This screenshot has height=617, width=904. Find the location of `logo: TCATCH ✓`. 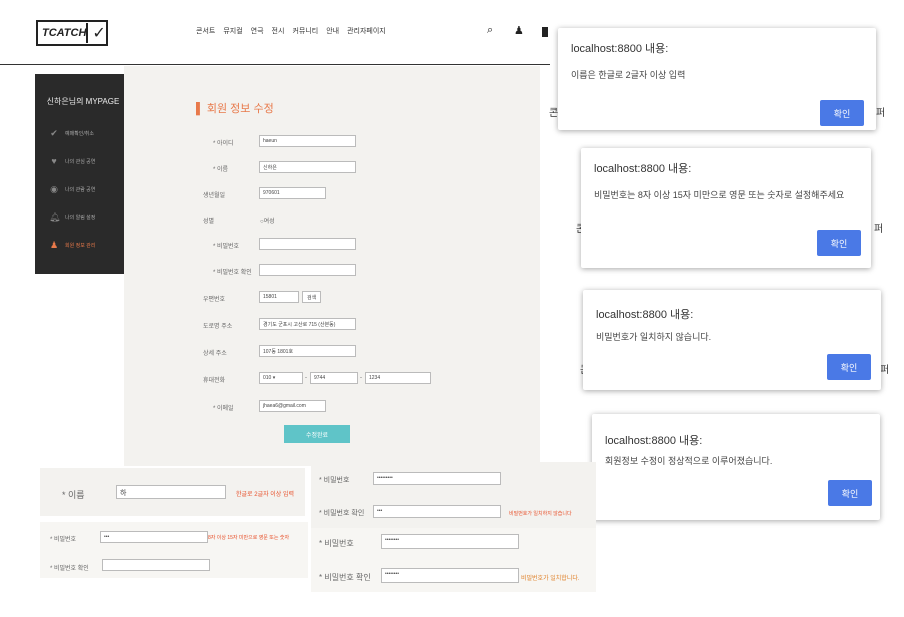

logo: TCATCH ✓ is located at coordinates (72, 33).